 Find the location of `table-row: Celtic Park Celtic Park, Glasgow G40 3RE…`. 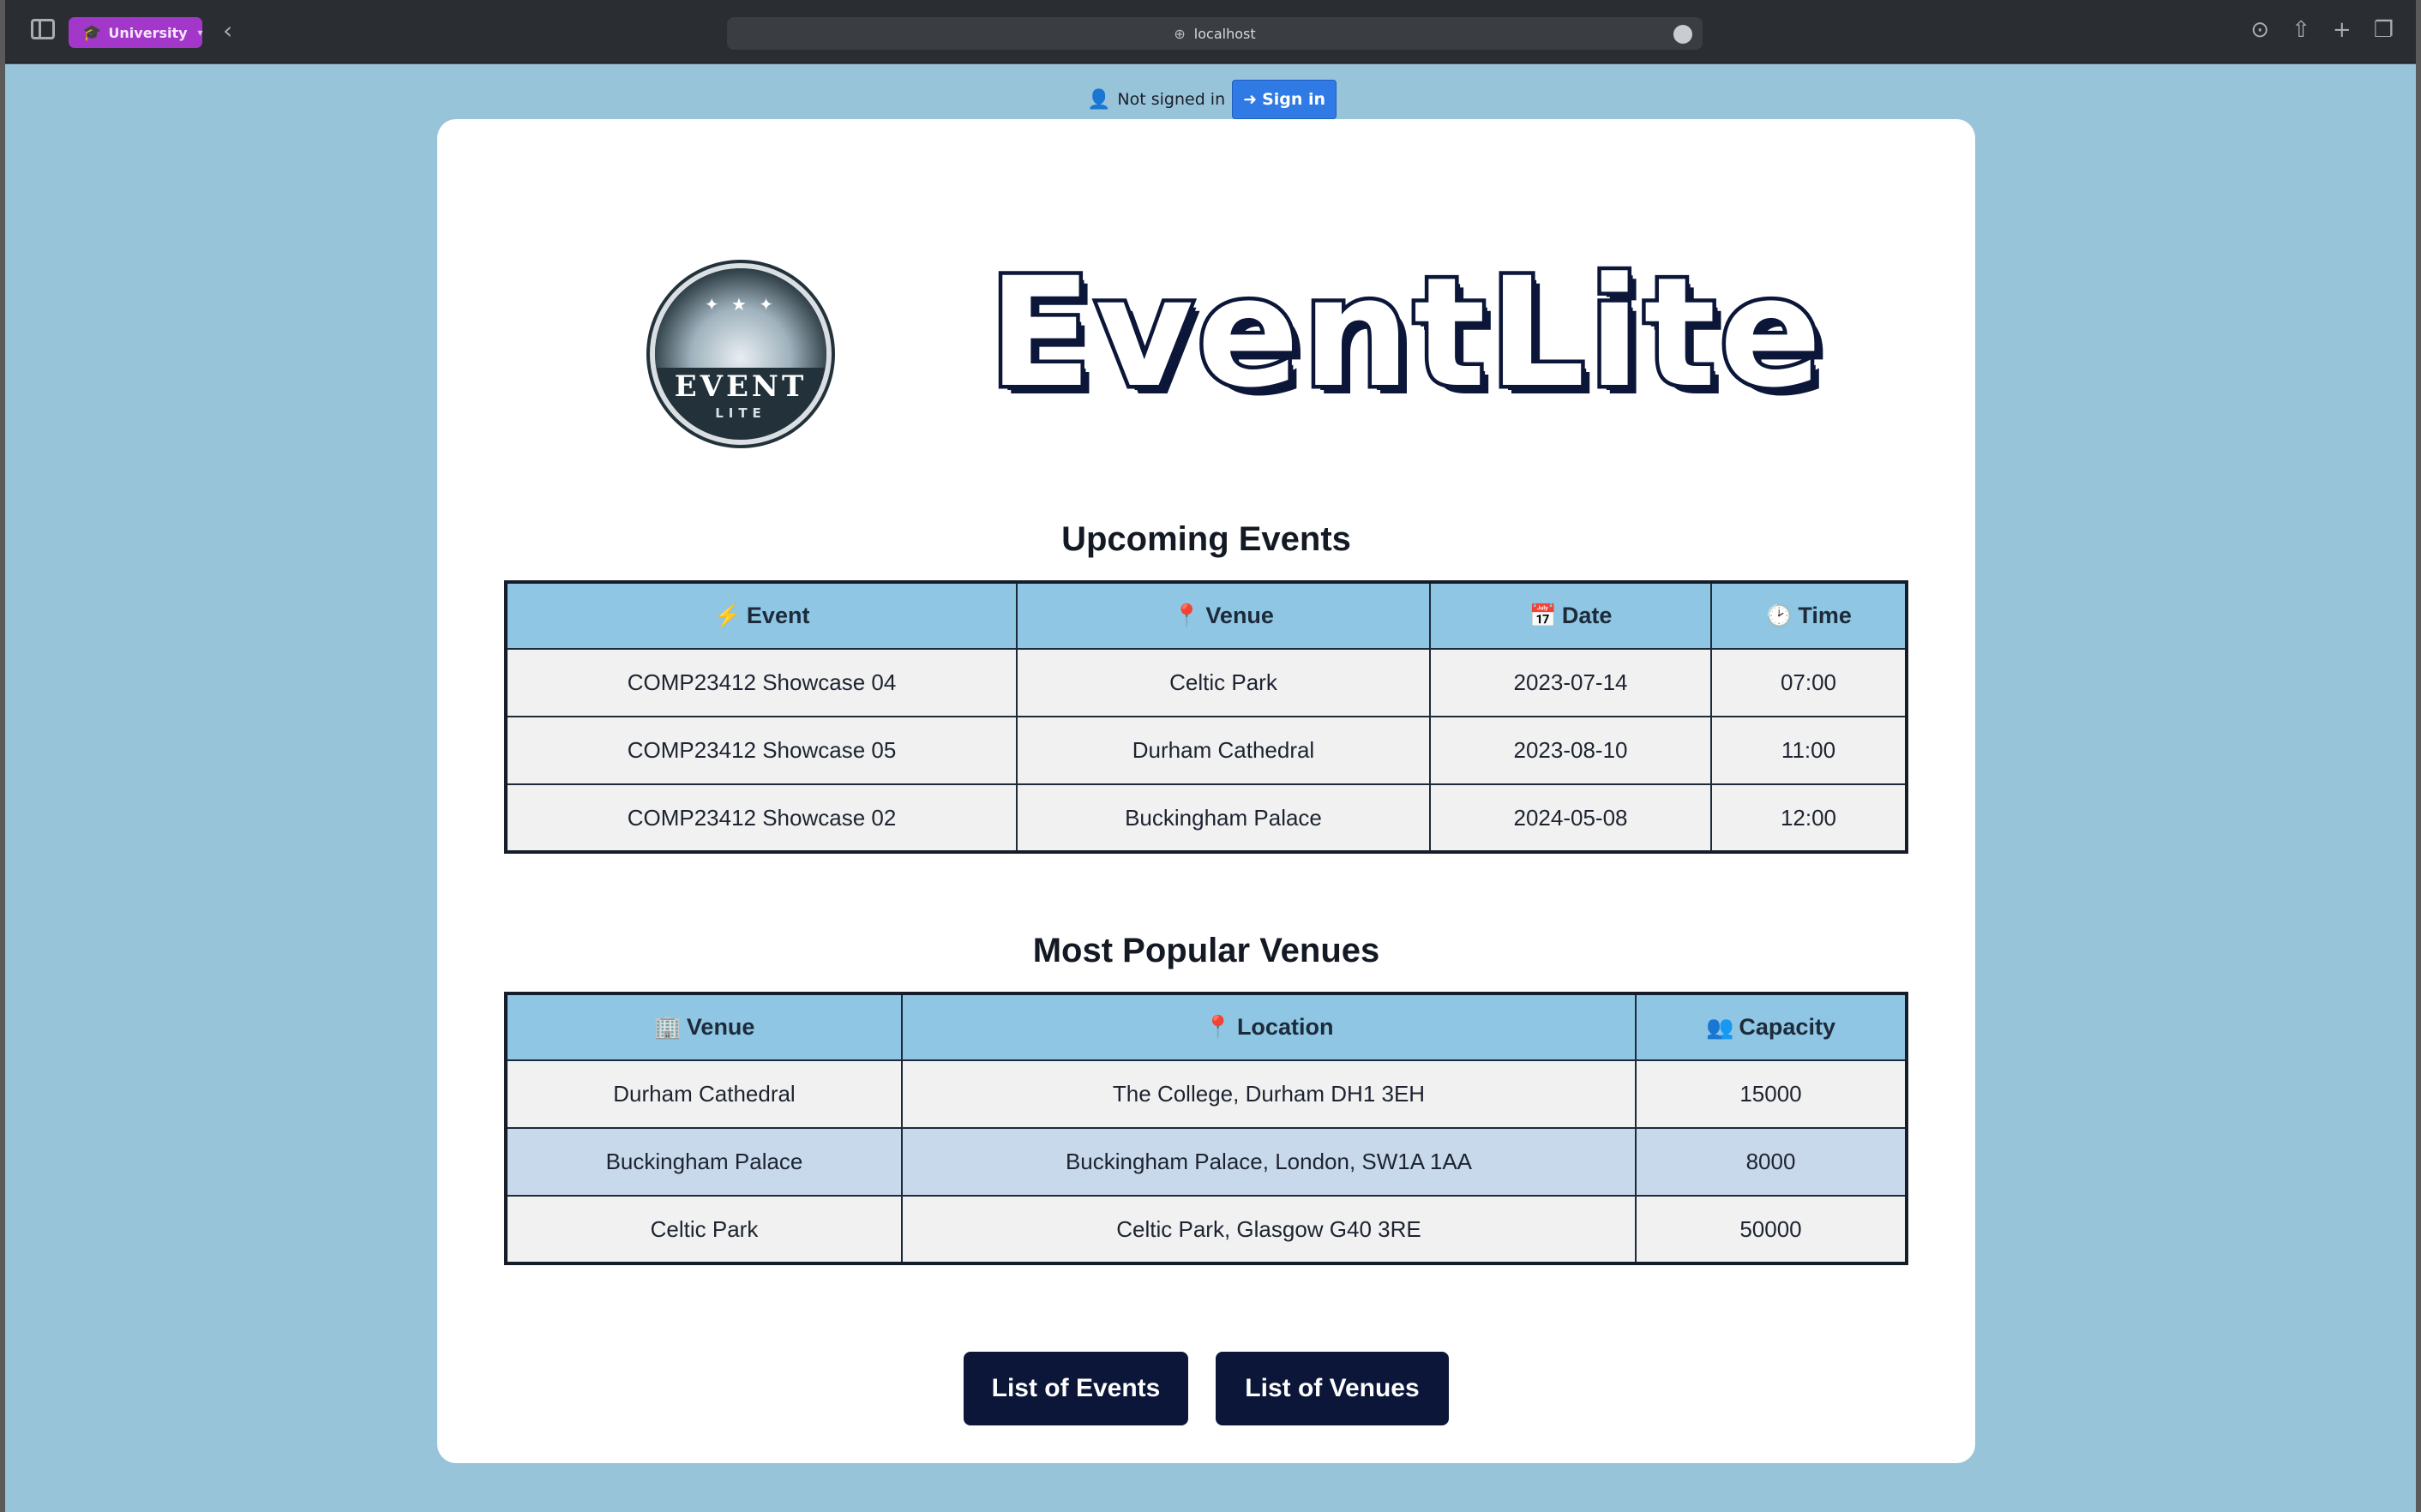

table-row: Celtic Park Celtic Park, Glasgow G40 3RE… is located at coordinates (1206, 1229).